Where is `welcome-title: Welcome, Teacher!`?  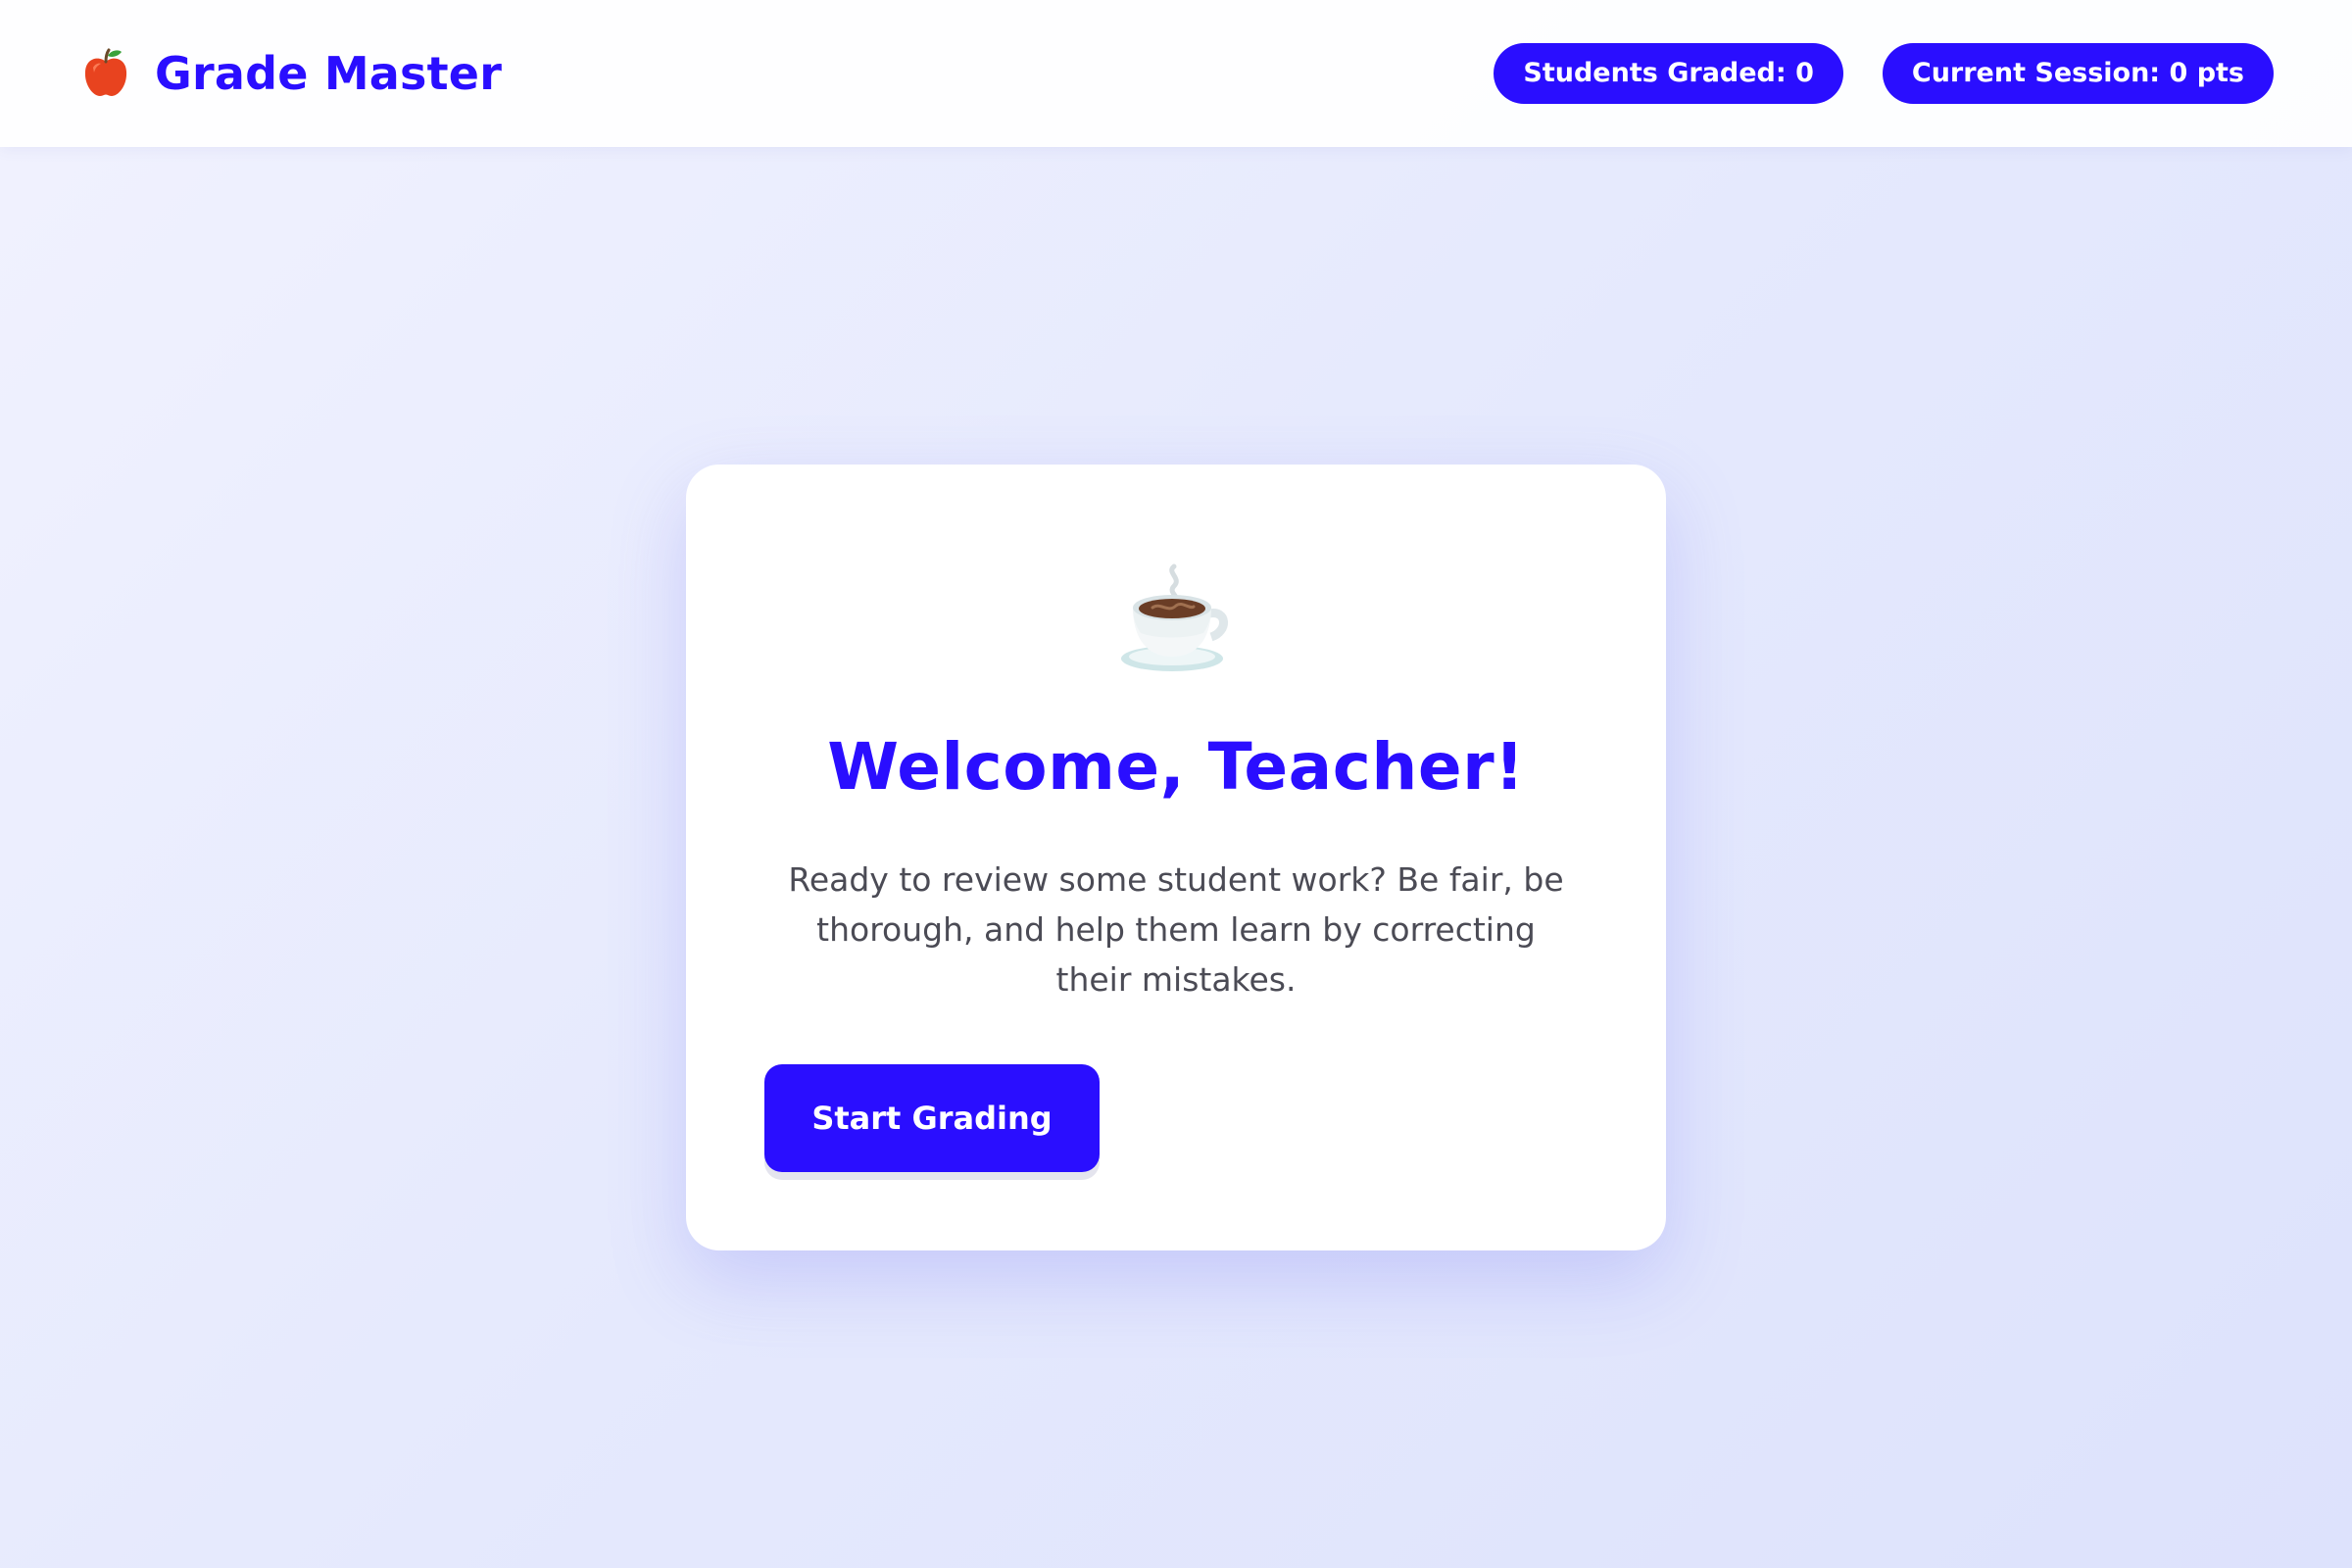 welcome-title: Welcome, Teacher! is located at coordinates (1176, 767).